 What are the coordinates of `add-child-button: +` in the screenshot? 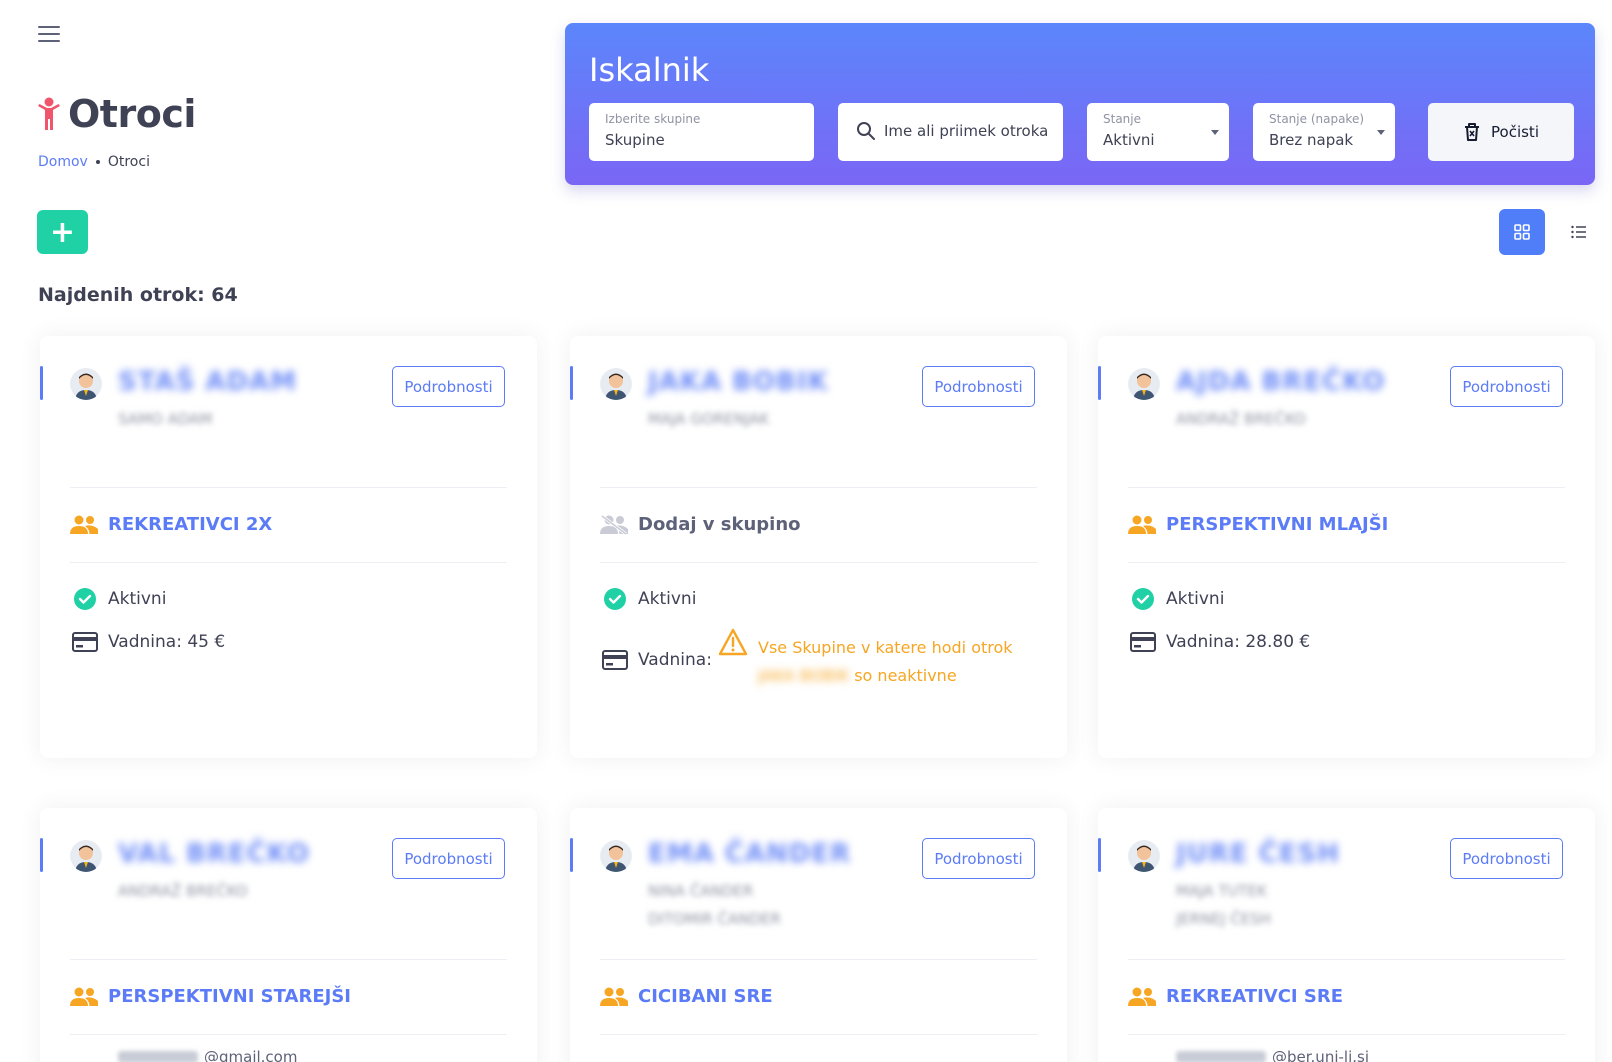 It's located at (62, 232).